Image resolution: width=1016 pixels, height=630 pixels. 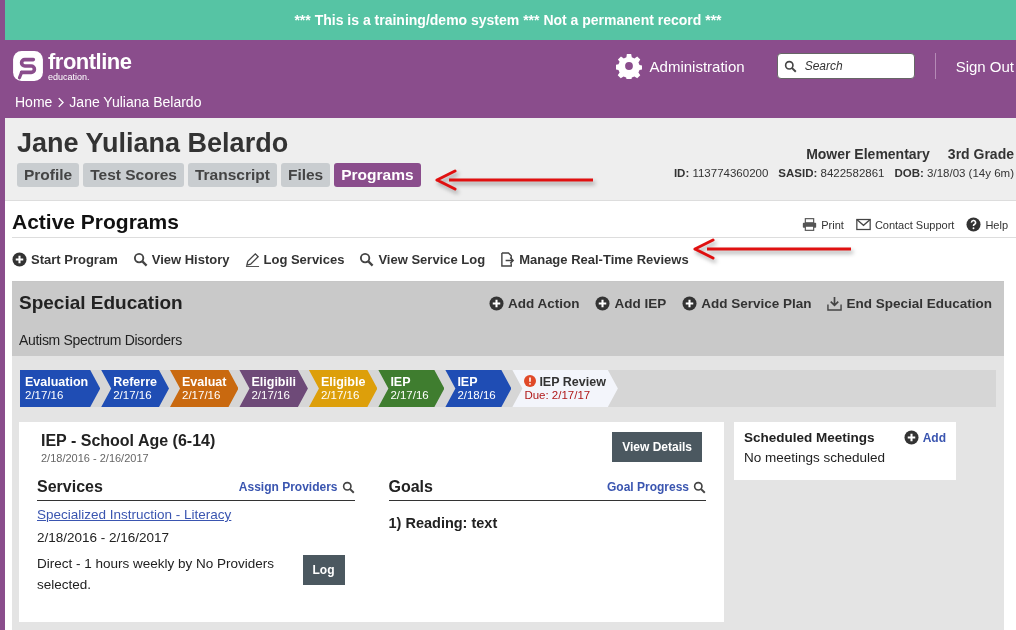 I want to click on student-identifier: SASID: 8422582861, so click(x=831, y=173).